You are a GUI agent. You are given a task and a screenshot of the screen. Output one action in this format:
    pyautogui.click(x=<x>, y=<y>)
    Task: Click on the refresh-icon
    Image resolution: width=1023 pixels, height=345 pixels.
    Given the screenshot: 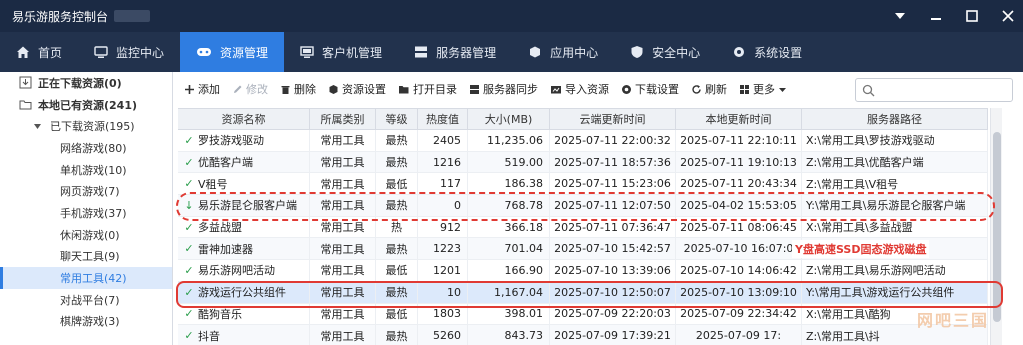 What is the action you would take?
    pyautogui.click(x=696, y=89)
    